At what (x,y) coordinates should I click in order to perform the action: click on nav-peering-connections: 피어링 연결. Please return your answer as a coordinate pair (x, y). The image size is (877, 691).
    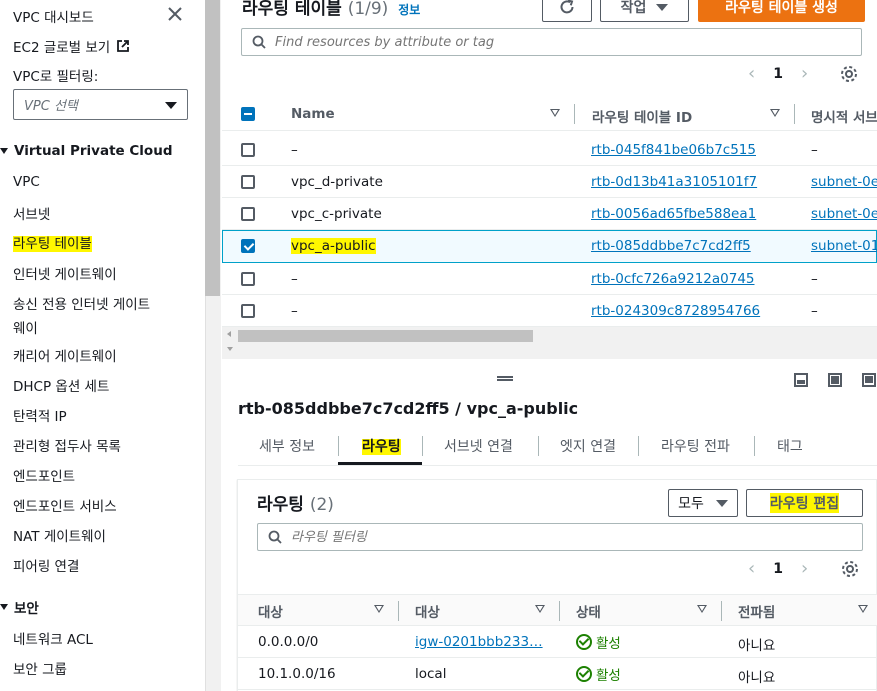
    Looking at the image, I should click on (46, 565).